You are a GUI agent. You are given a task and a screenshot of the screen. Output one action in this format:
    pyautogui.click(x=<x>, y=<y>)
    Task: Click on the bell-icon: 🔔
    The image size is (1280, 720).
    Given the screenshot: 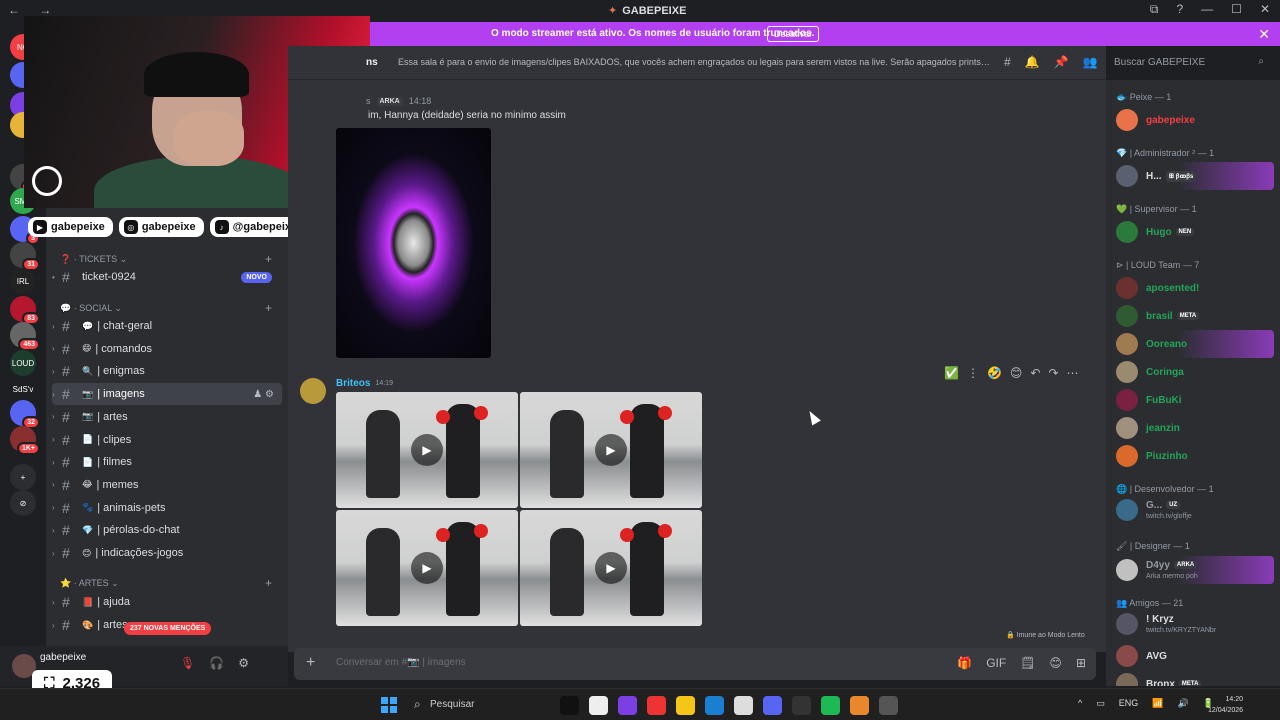 What is the action you would take?
    pyautogui.click(x=1032, y=62)
    